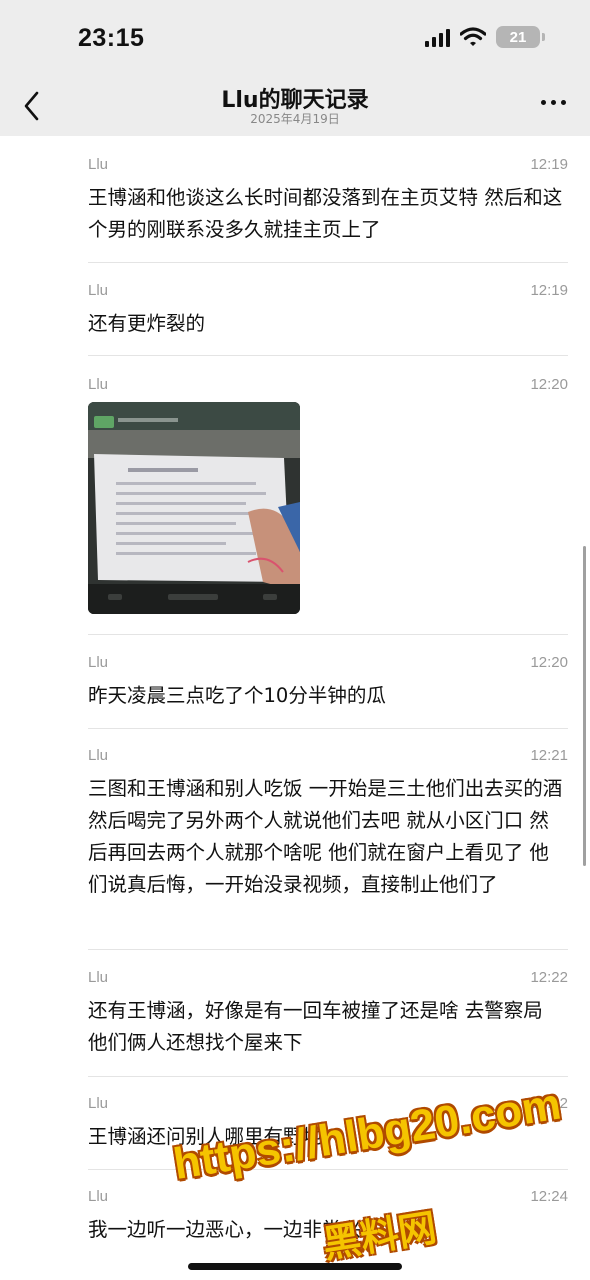 Image resolution: width=590 pixels, height=1280 pixels. I want to click on message-text: 还有王博涵，好像是有一回车被撞了还是啥 去警察局 他们俩人还想找个屋来下, so click(315, 1026).